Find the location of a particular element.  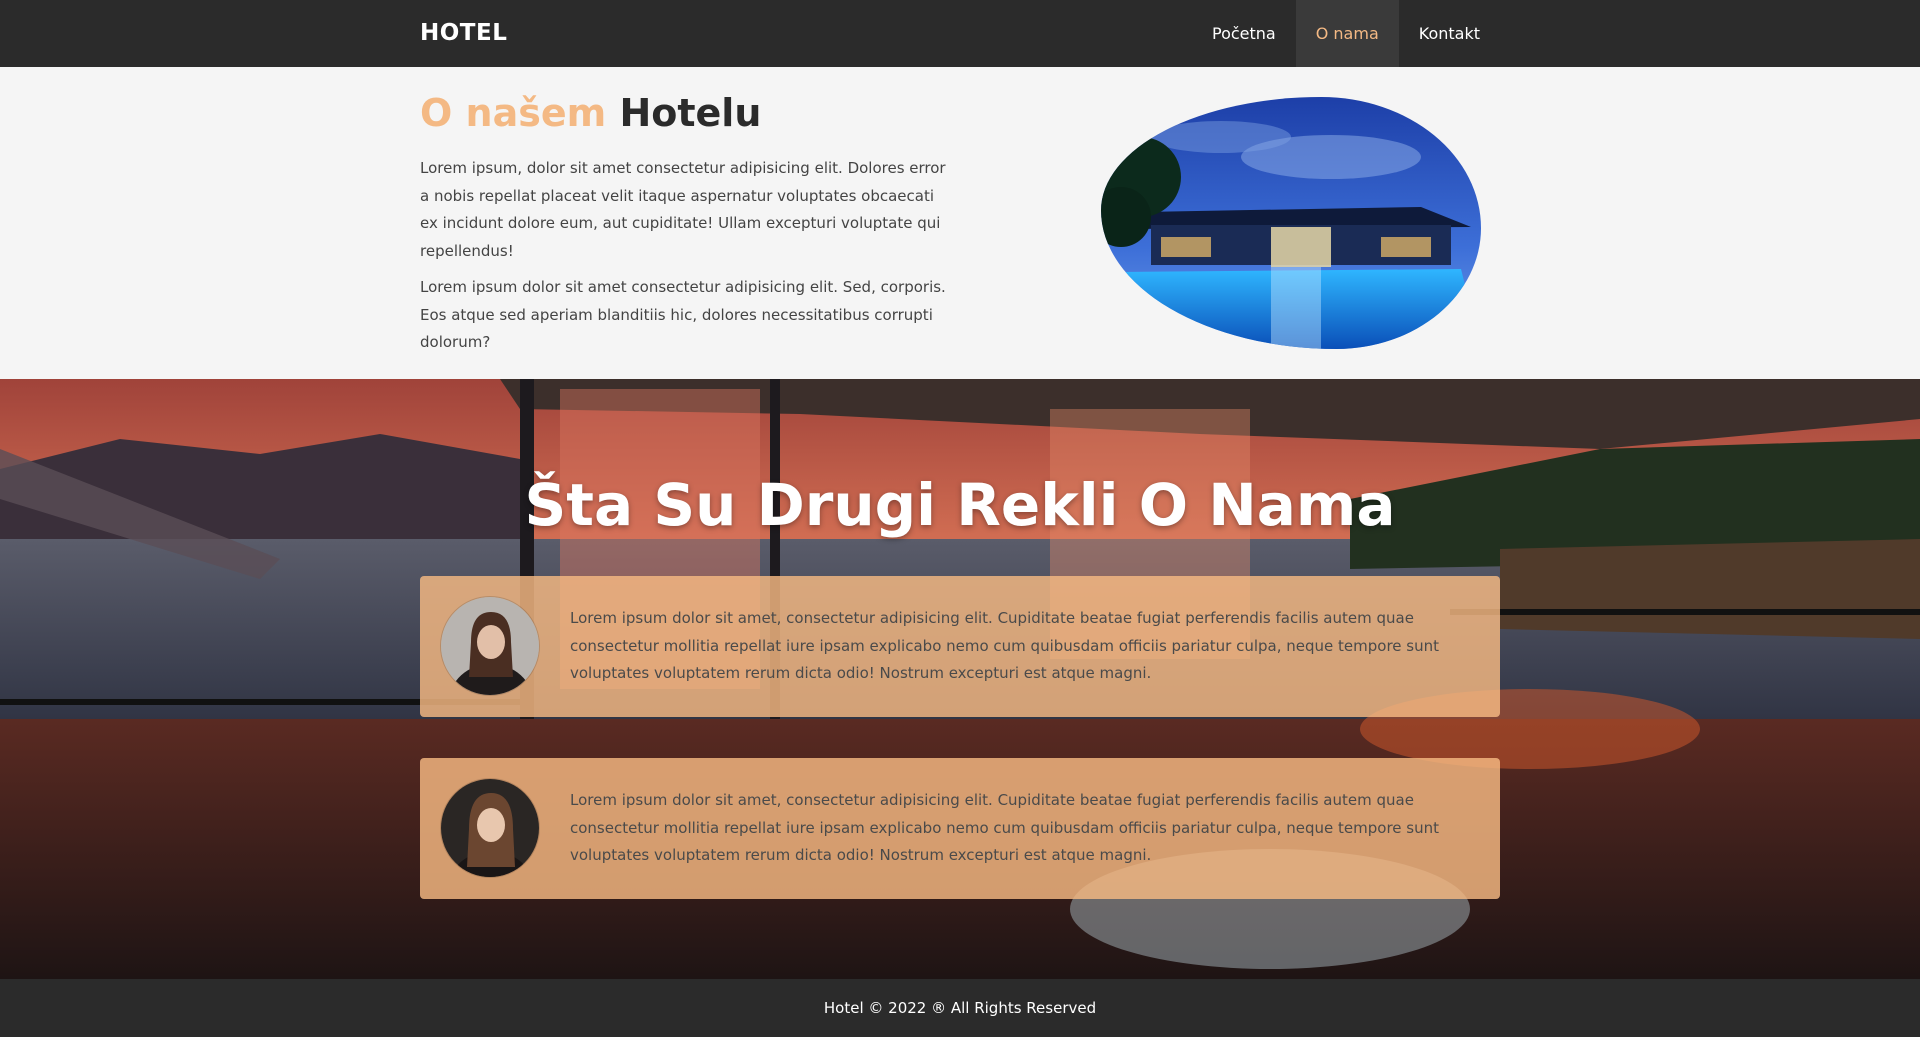

nav-links: Početna O nama Kontakt is located at coordinates (1346, 33).